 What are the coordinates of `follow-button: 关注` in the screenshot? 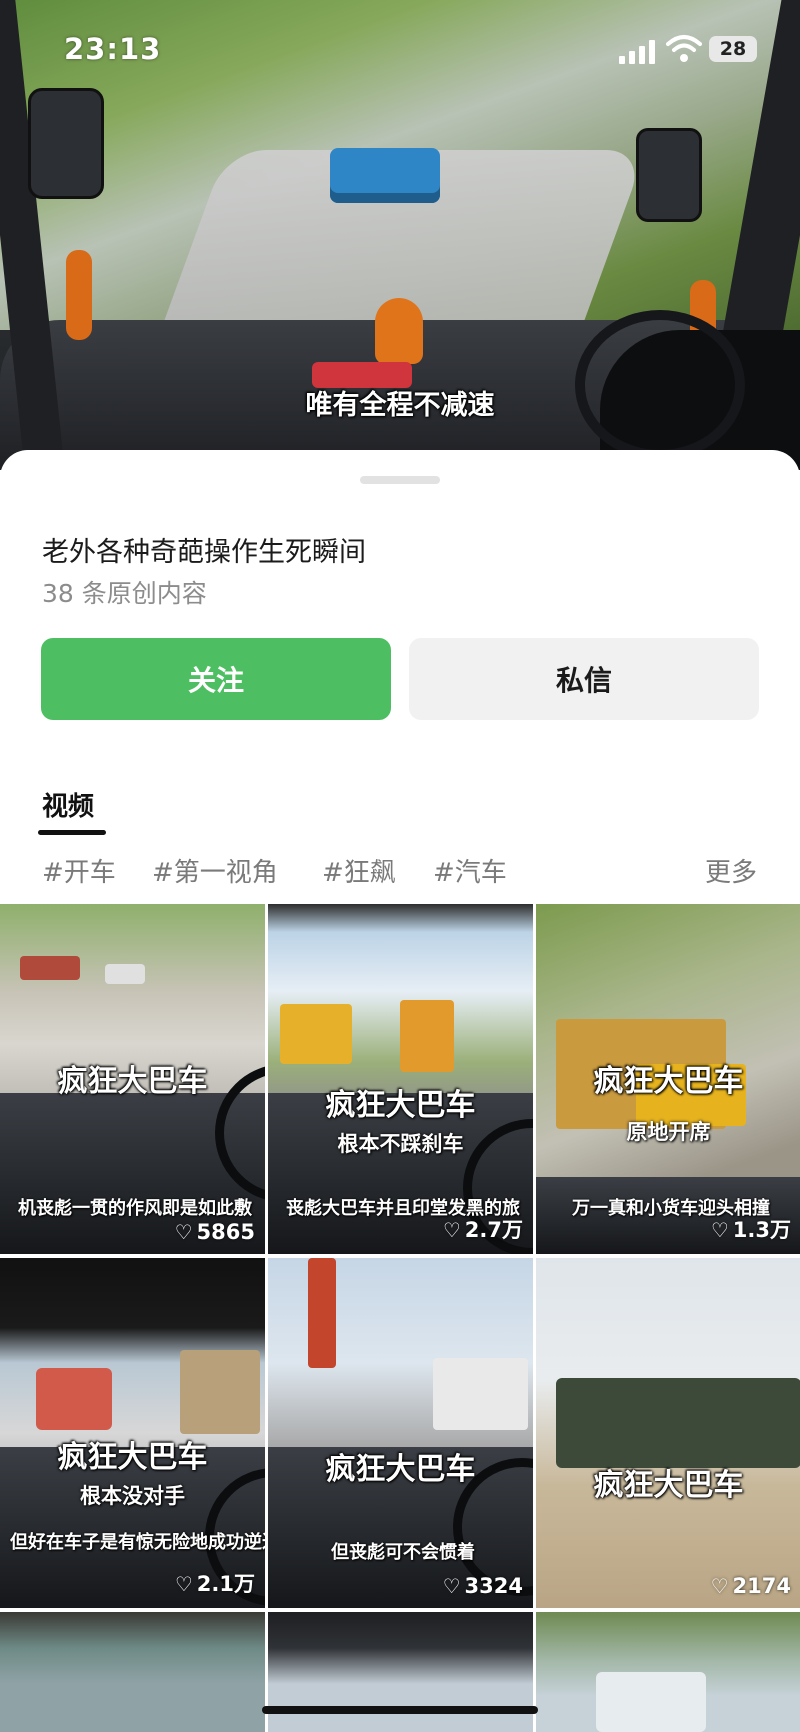 It's located at (216, 679).